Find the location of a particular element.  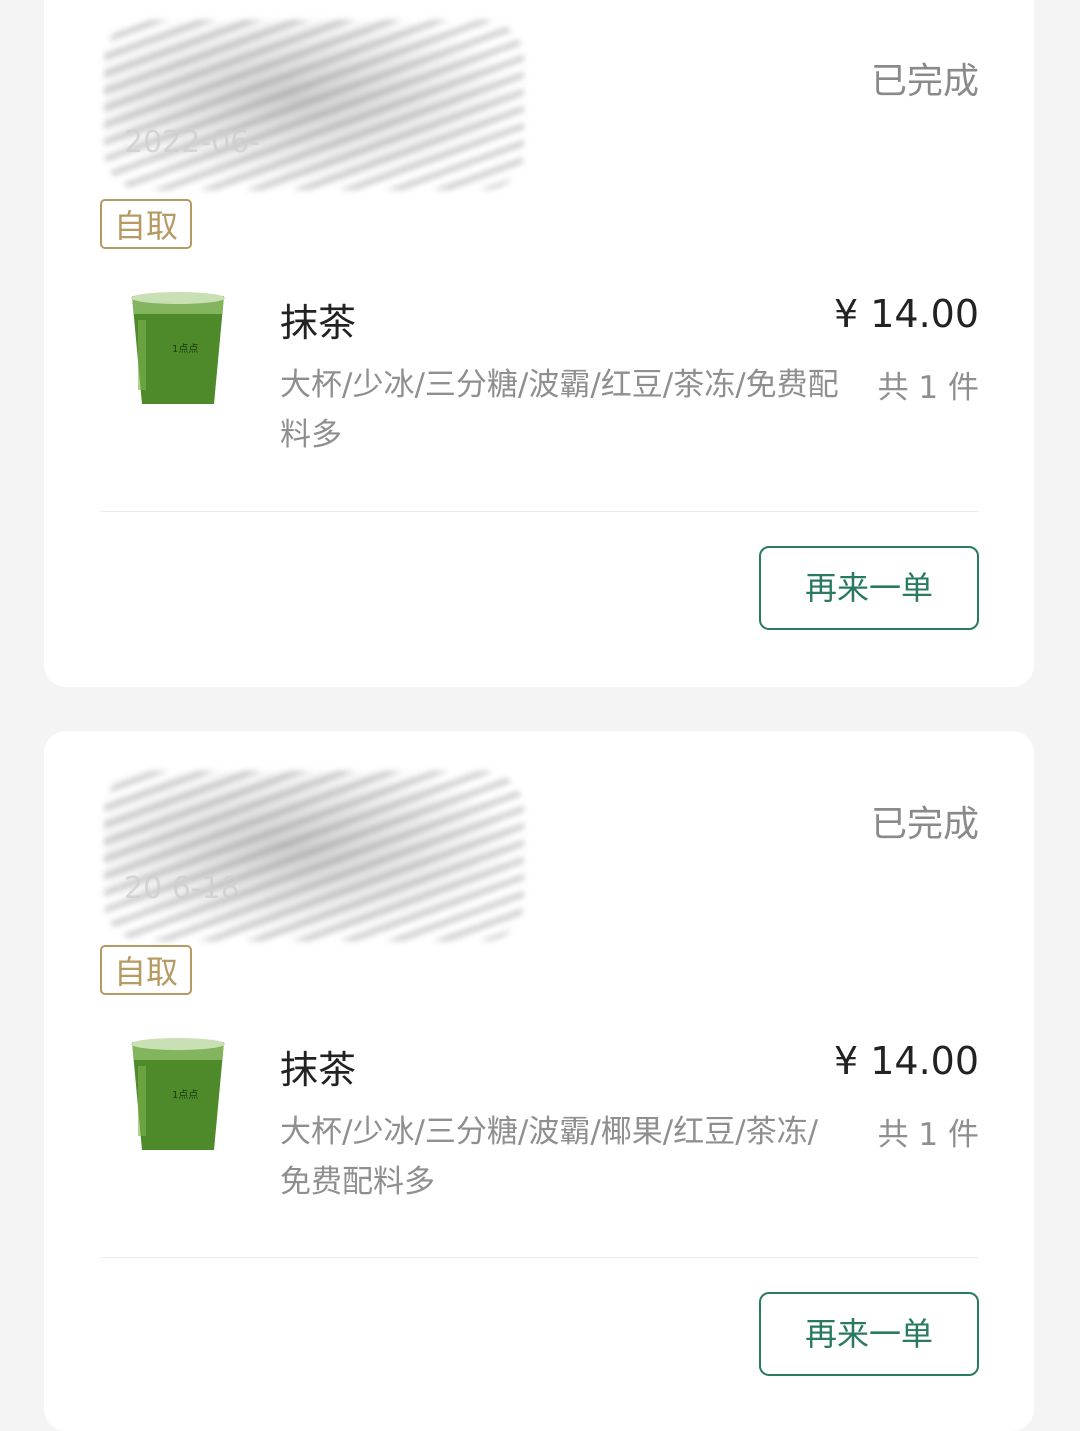

product-options: 大杯/少冰/三分糖/波霸/椰果/红豆/茶冻/免费配料多 is located at coordinates (549, 1157).